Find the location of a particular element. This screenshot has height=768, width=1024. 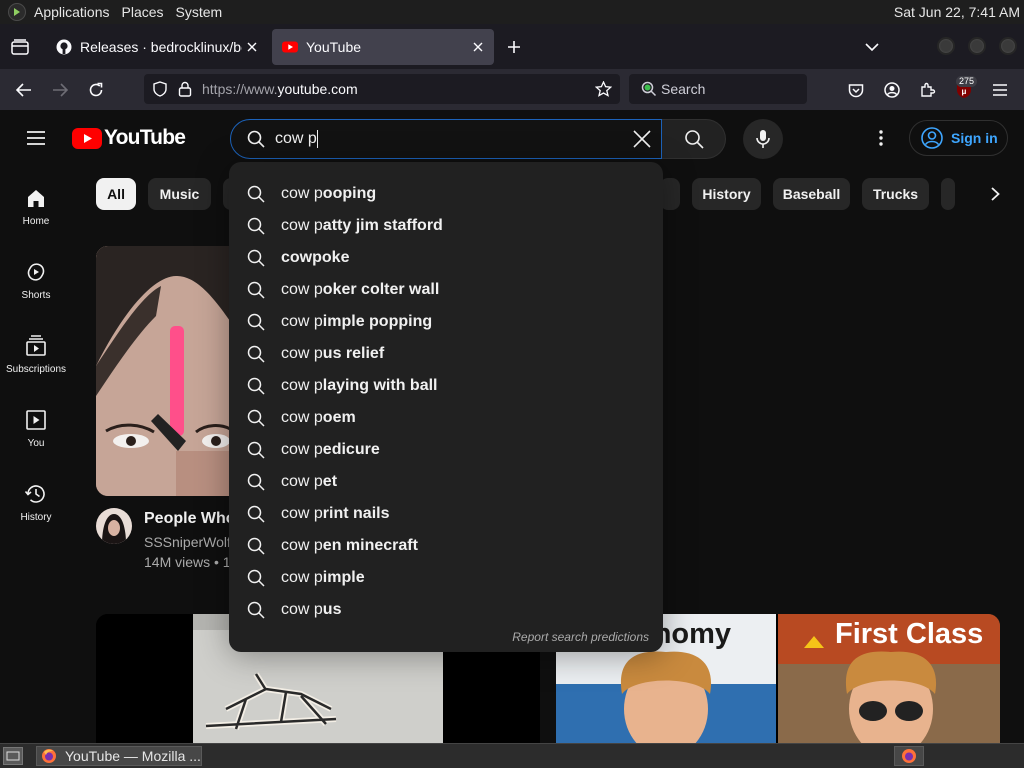

suggestion-text: cowpoke is located at coordinates (315, 258).